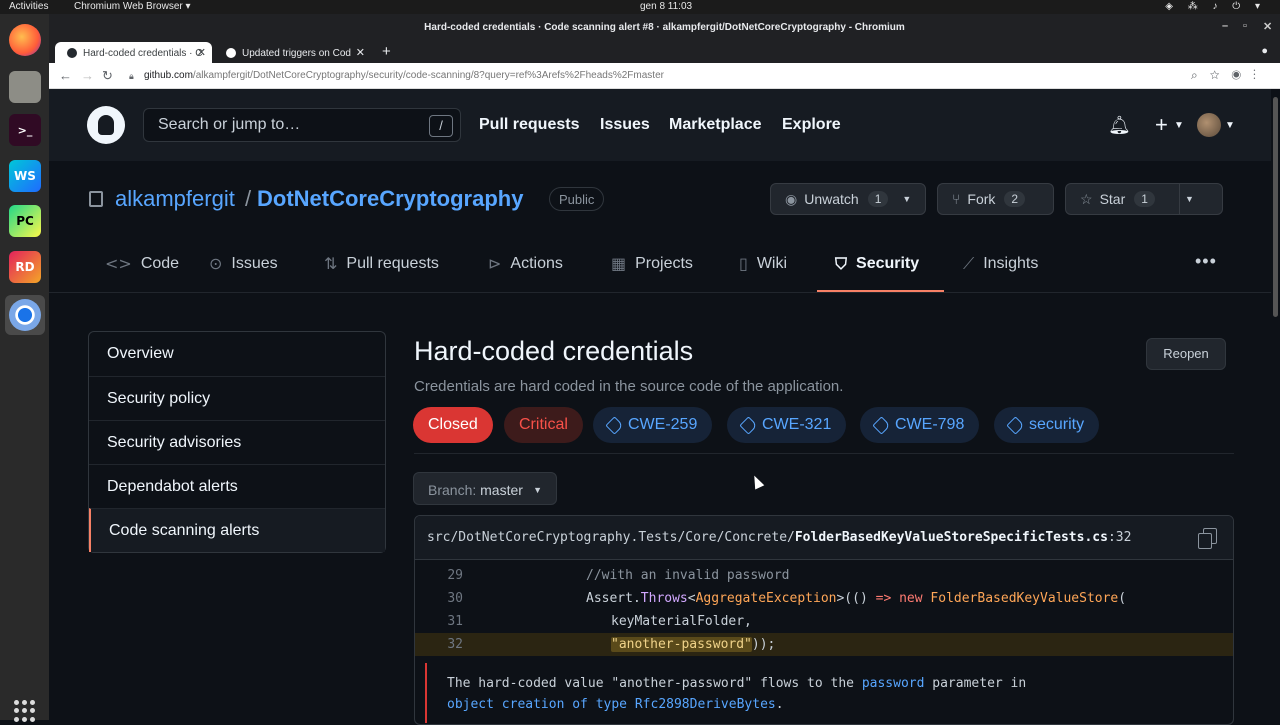 The width and height of the screenshot is (1280, 725). I want to click on create-new-plus-icon: +, so click(1161, 125).